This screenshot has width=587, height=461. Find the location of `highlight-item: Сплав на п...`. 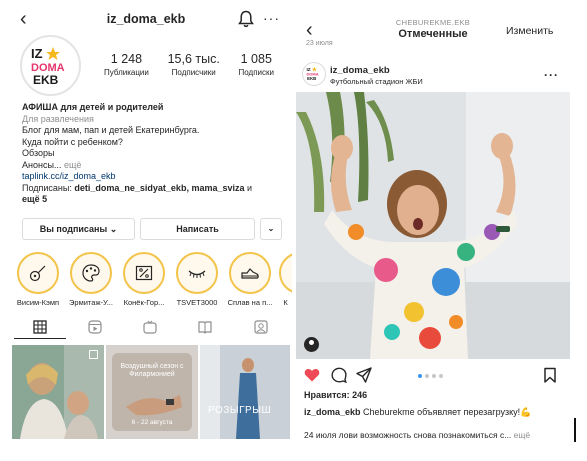

highlight-item: Сплав на п... is located at coordinates (250, 279).